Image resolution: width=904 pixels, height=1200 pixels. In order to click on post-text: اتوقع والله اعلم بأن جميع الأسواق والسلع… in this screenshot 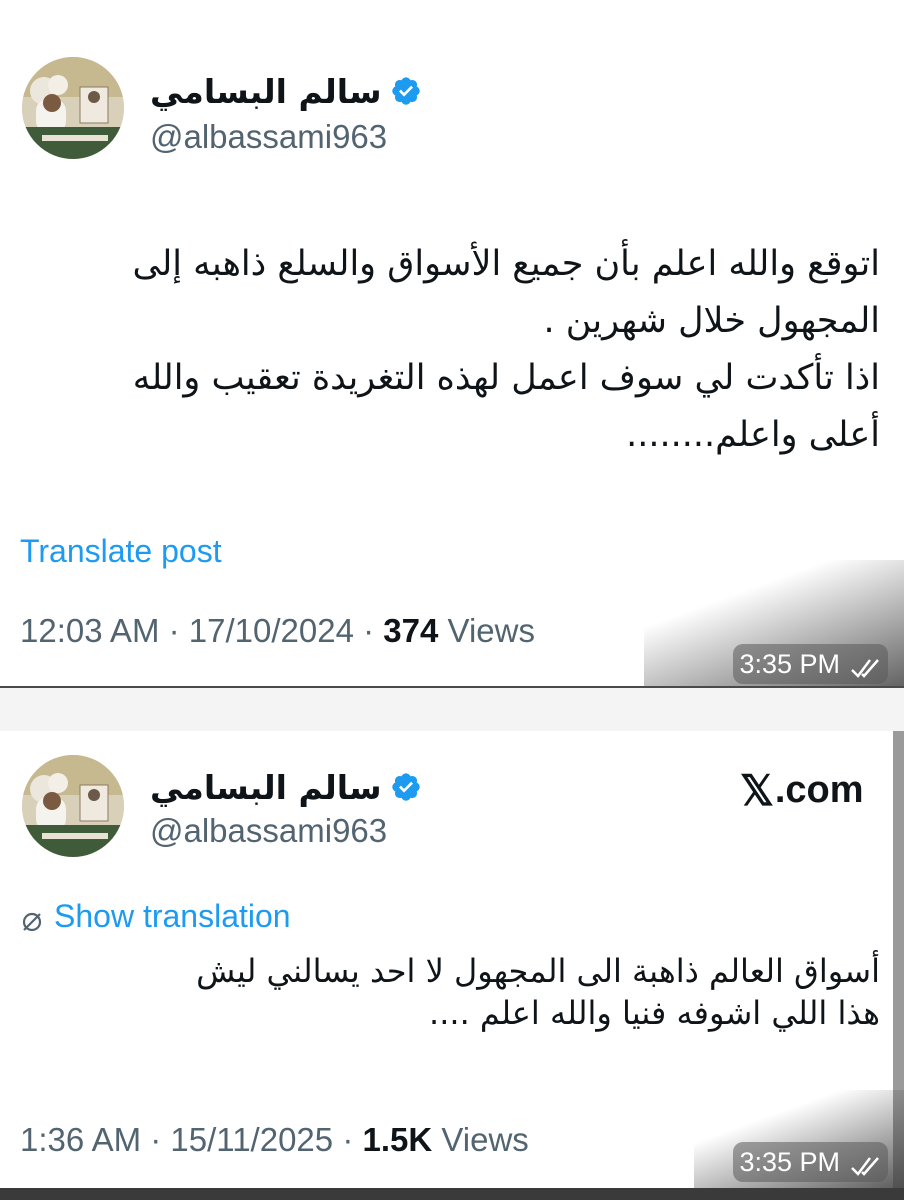, I will do `click(506, 349)`.